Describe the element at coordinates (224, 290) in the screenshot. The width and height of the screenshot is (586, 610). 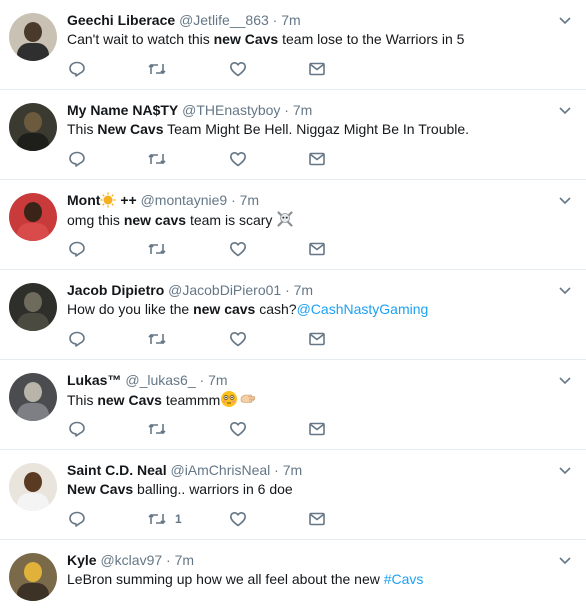
I see `author-handle: @JacobDiPiero01` at that location.